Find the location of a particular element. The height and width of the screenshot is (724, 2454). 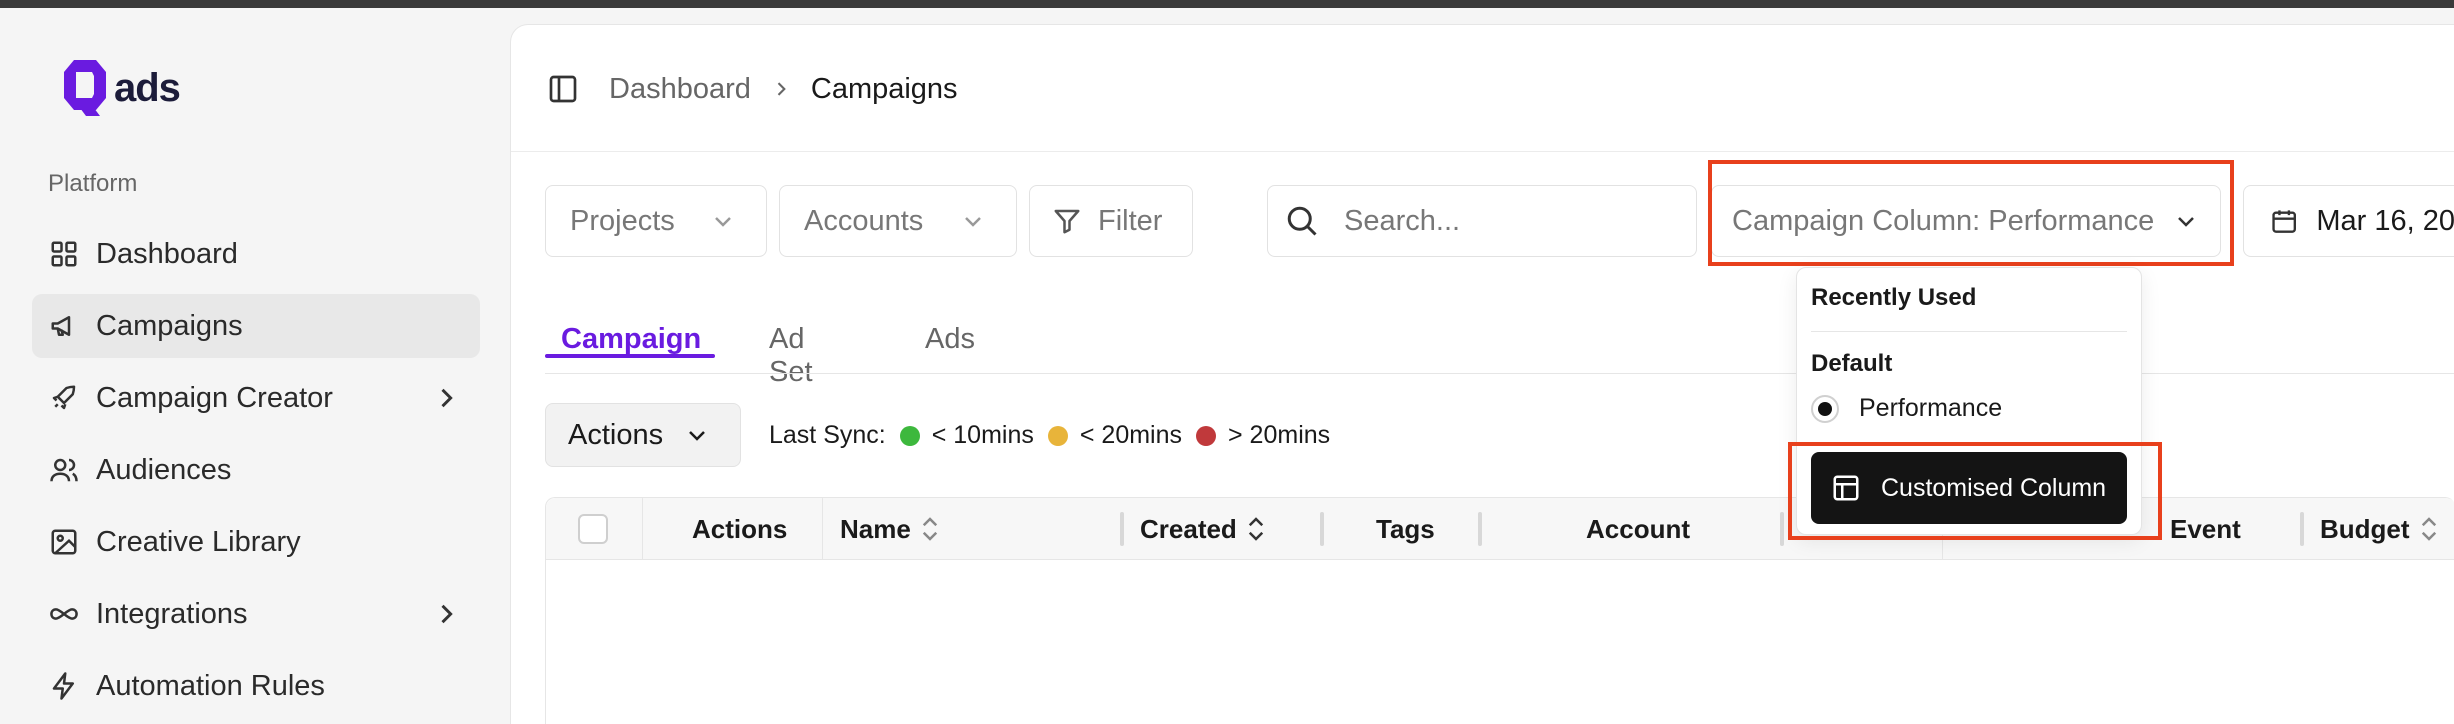

campaign-column-select: Campaign Column: Performance is located at coordinates (1966, 221).